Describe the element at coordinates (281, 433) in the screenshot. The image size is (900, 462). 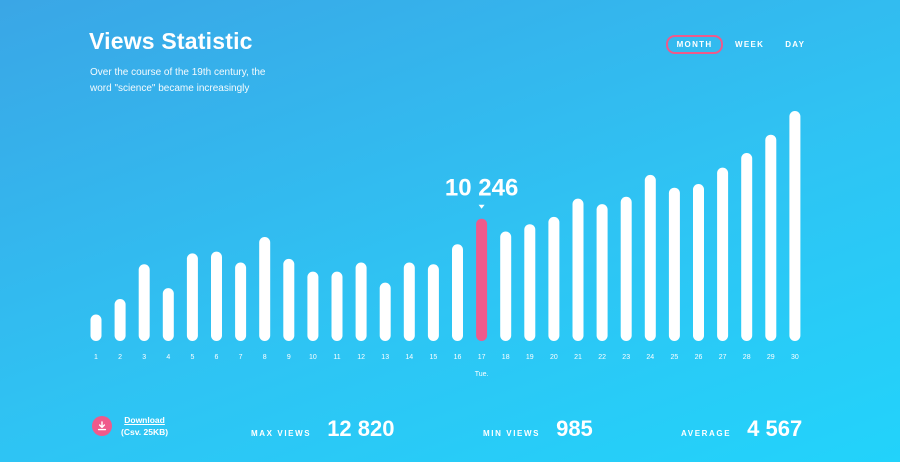
I see `stat-label: MAX VIEWS` at that location.